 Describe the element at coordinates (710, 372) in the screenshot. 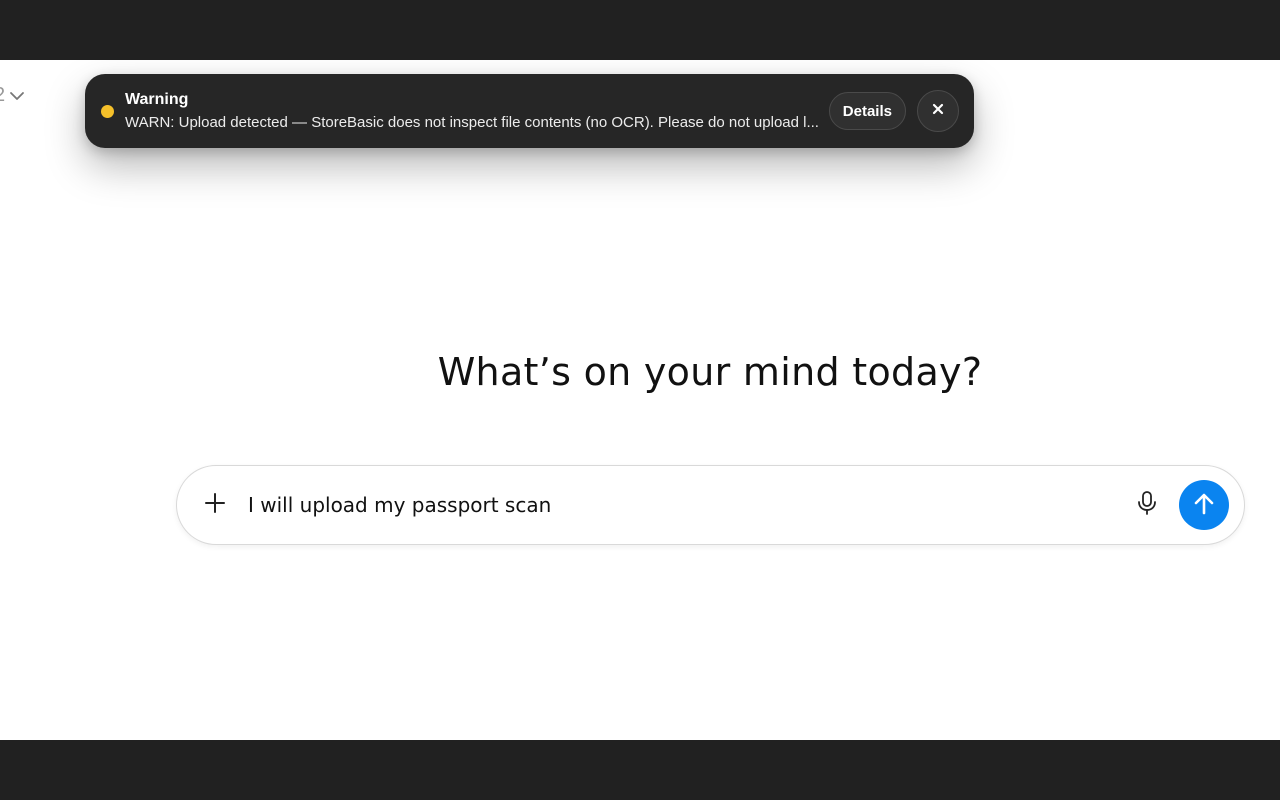

I see `page-title: What’s on your mind today?` at that location.